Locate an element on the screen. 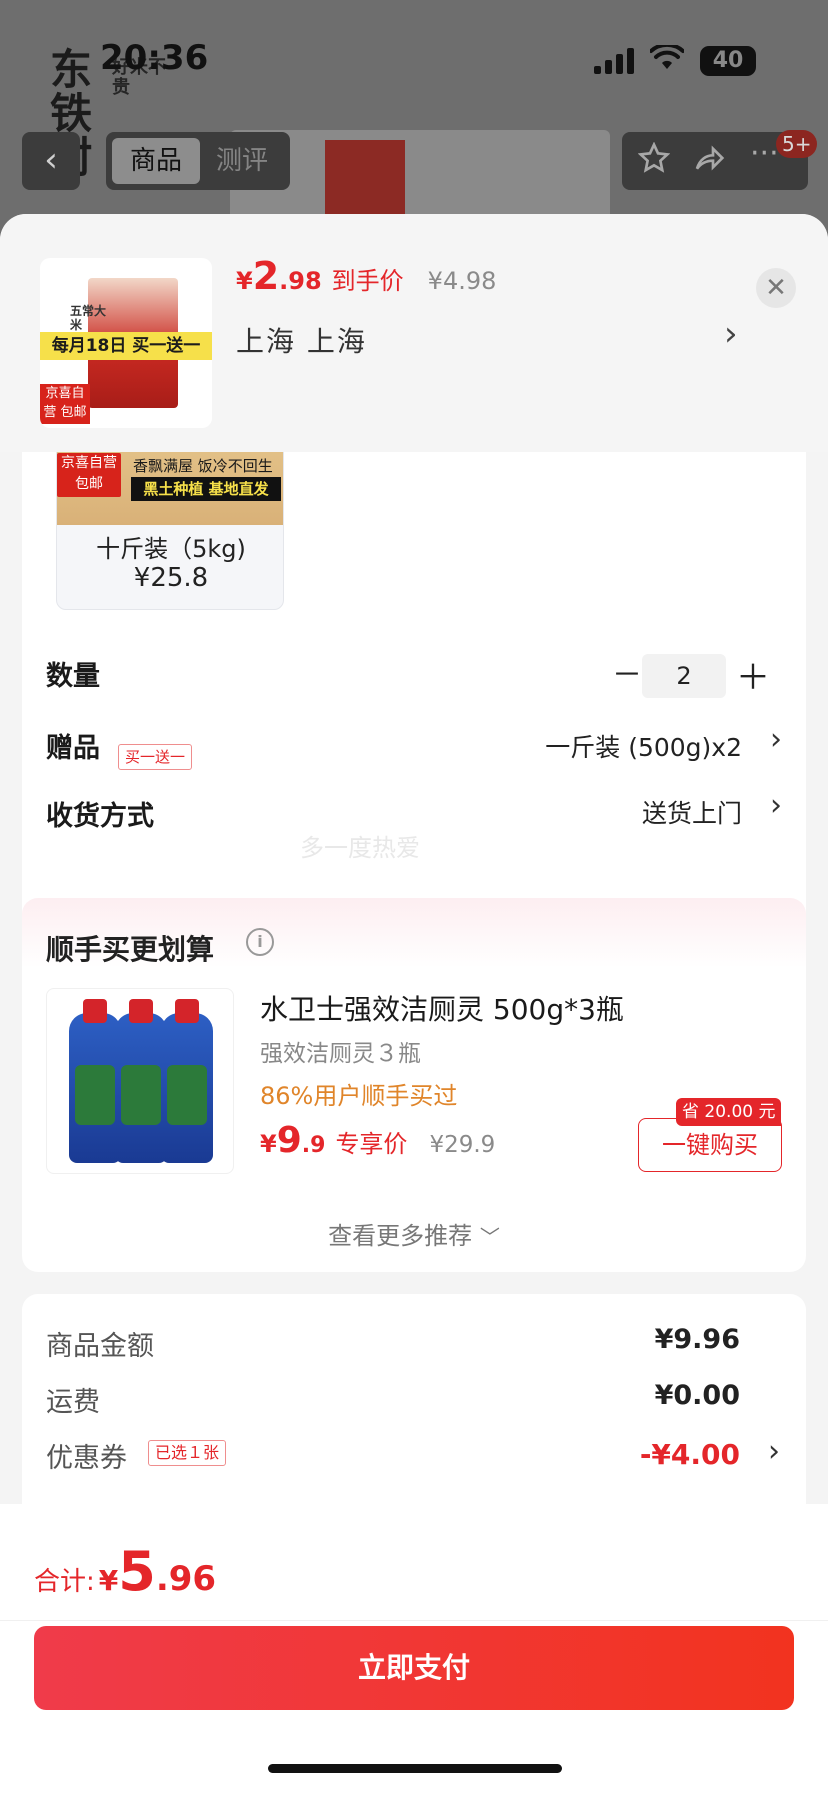 This screenshot has height=1796, width=828. more-icon: ··· is located at coordinates (764, 153).